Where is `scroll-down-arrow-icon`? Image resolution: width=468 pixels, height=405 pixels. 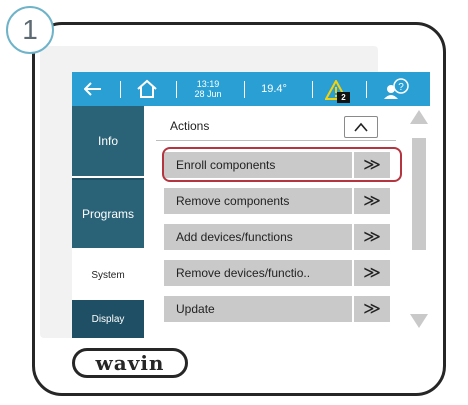 scroll-down-arrow-icon is located at coordinates (419, 321).